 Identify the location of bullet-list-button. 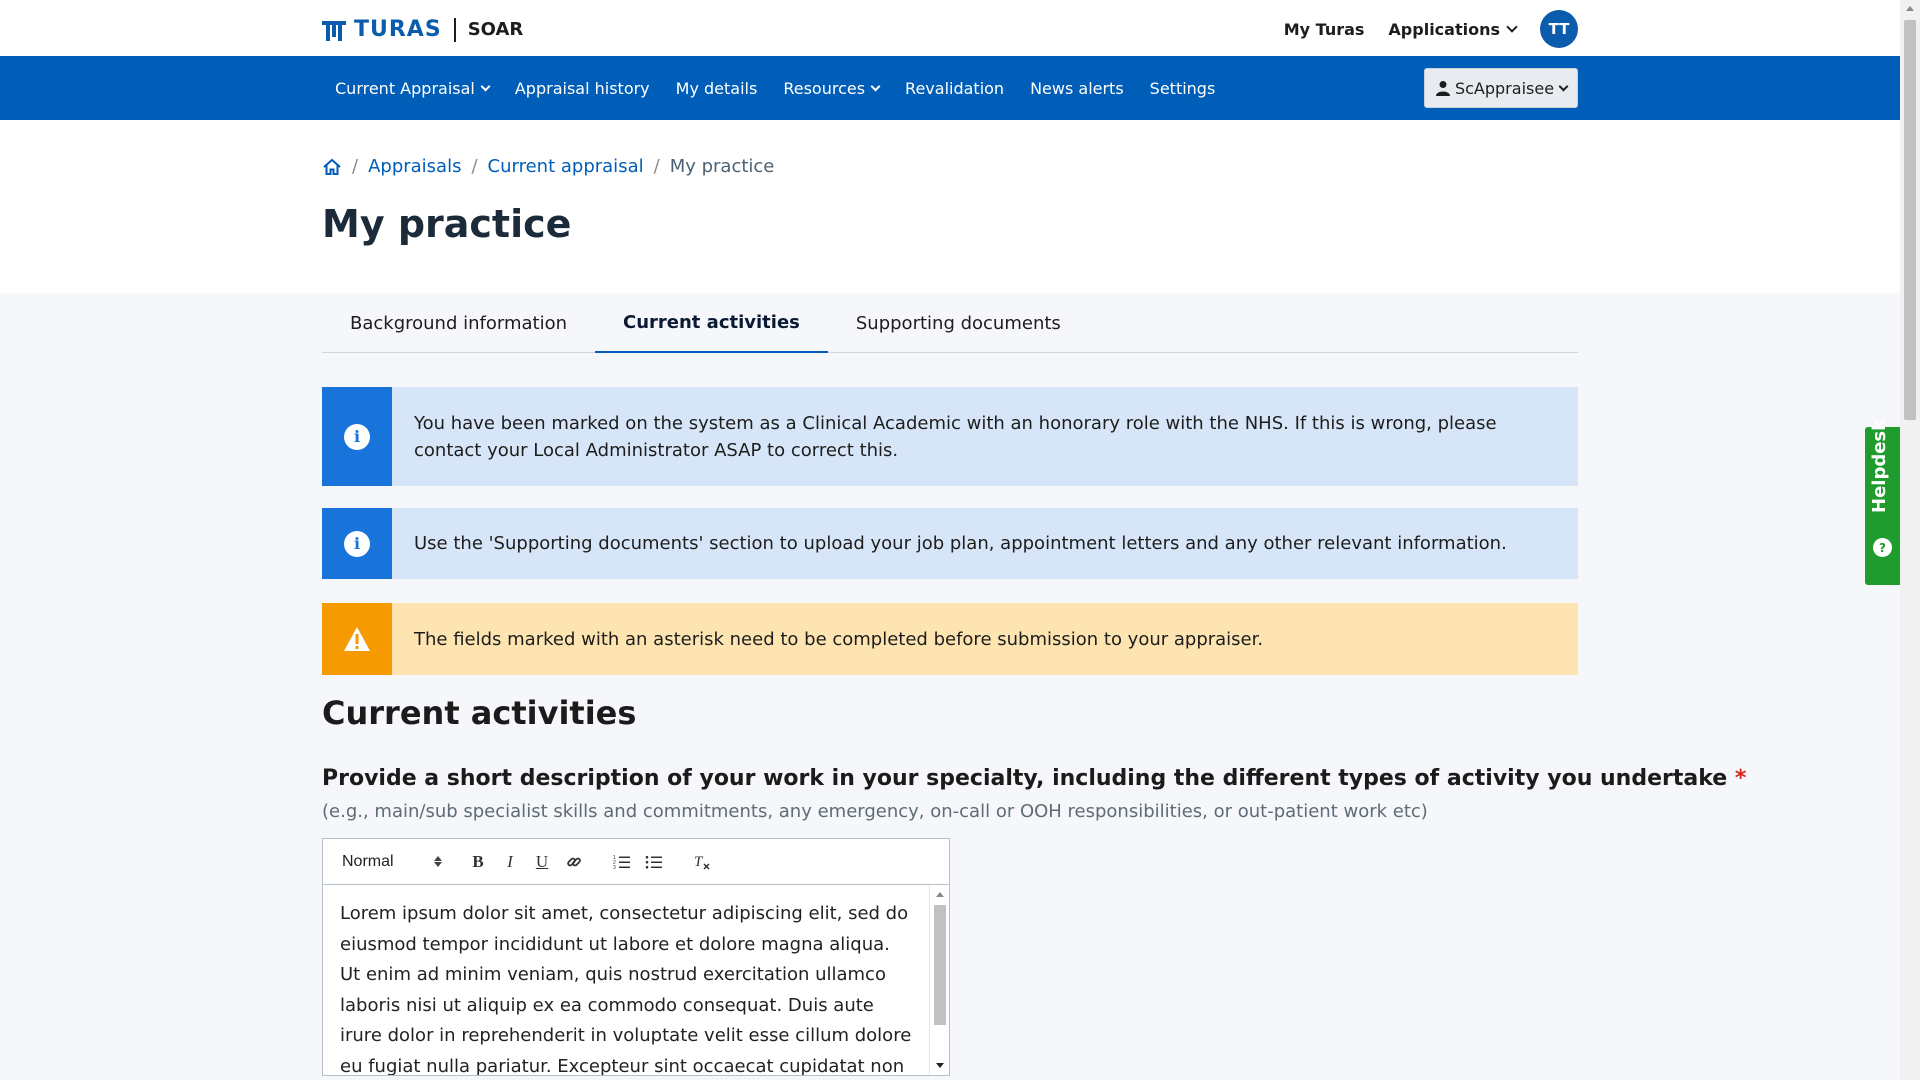
(654, 862).